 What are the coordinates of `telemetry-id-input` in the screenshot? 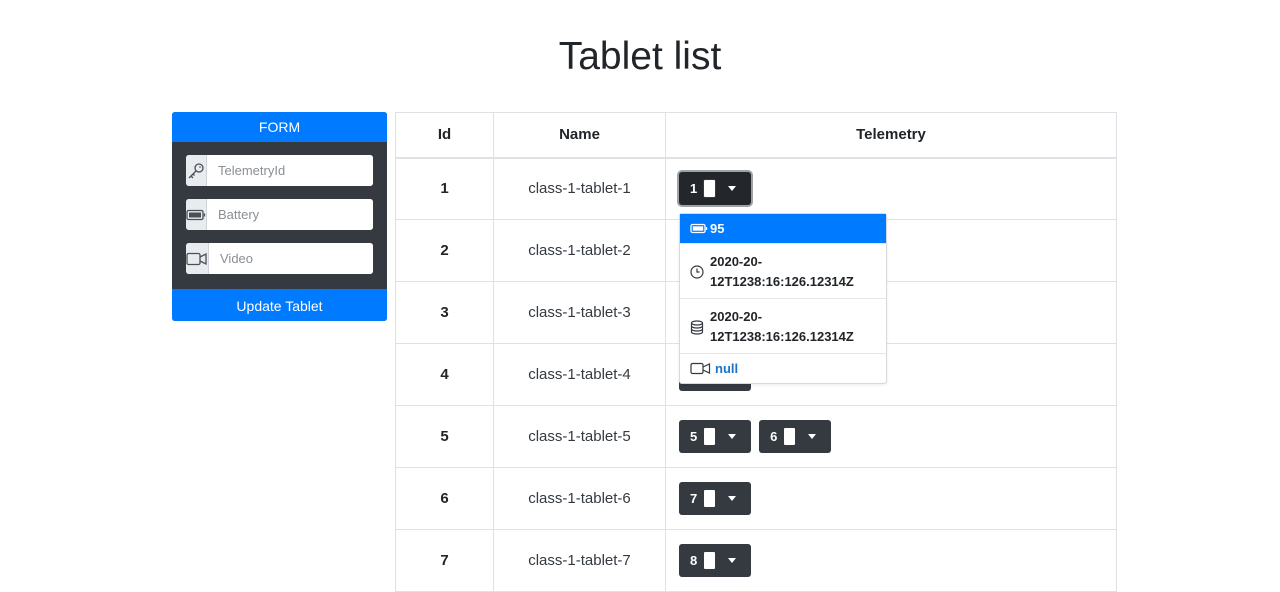 It's located at (290, 170).